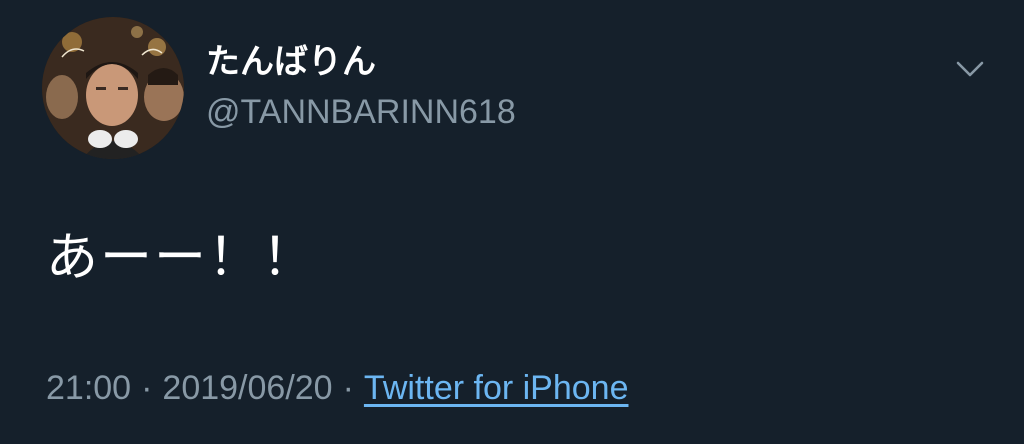  Describe the element at coordinates (291, 62) in the screenshot. I see `display-name: たんばりん` at that location.